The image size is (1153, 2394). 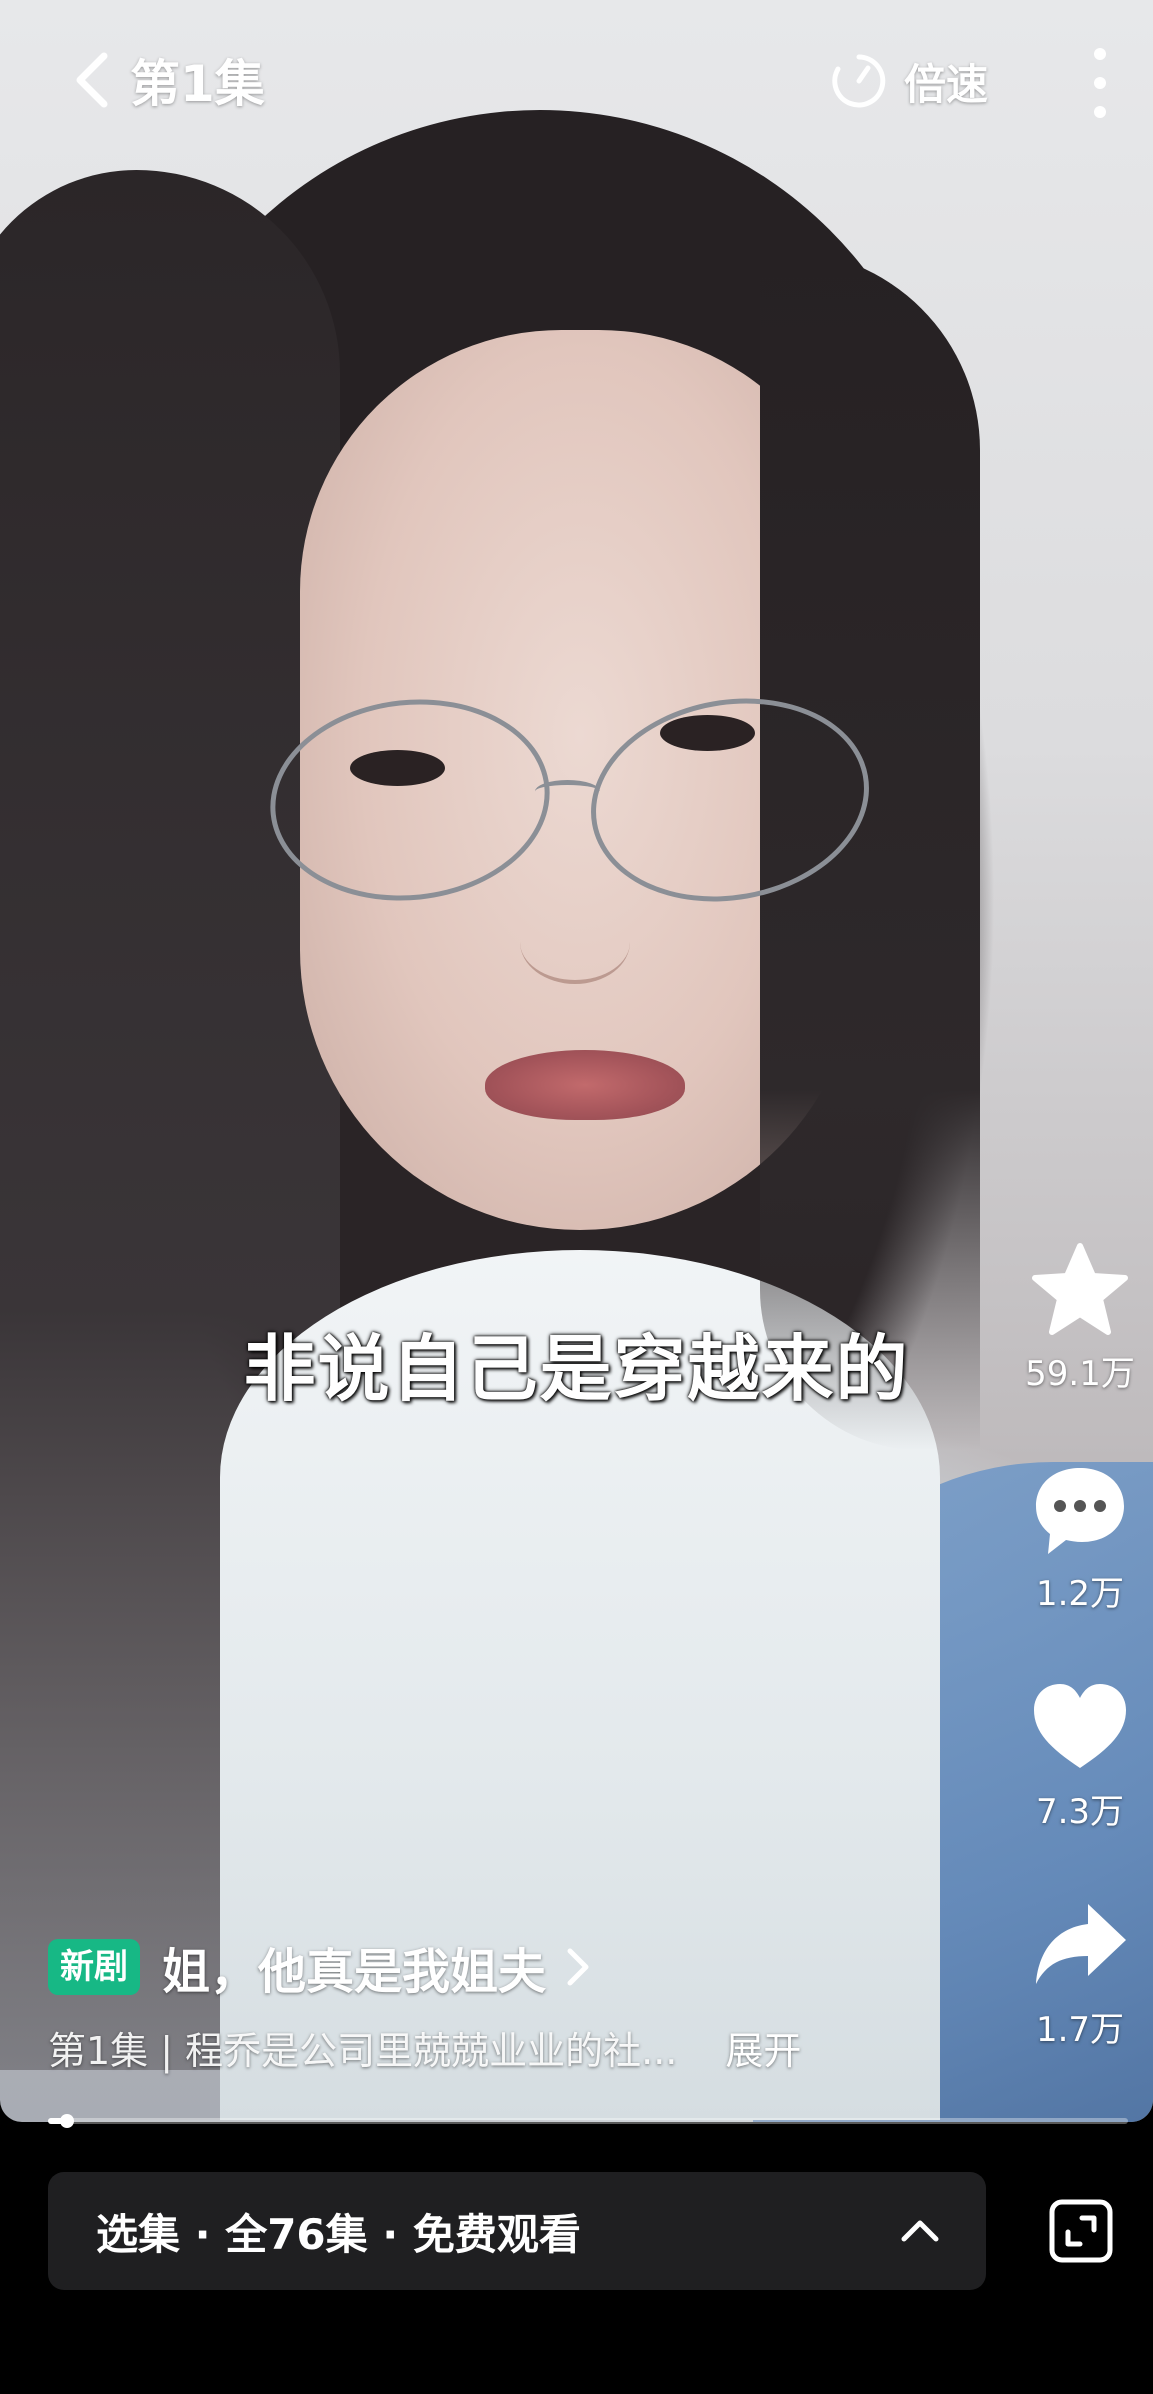 I want to click on share-button: 1.7万, so click(x=1080, y=1973).